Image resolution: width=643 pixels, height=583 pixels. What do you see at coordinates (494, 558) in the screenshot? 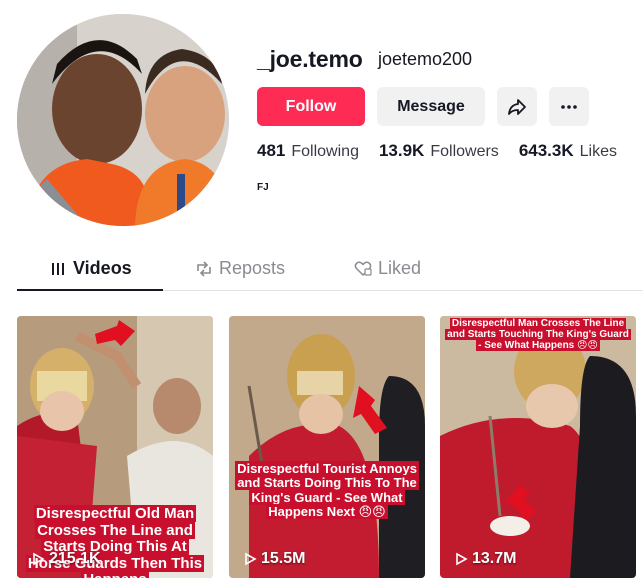
I see `video-views-count: 13.7M` at bounding box center [494, 558].